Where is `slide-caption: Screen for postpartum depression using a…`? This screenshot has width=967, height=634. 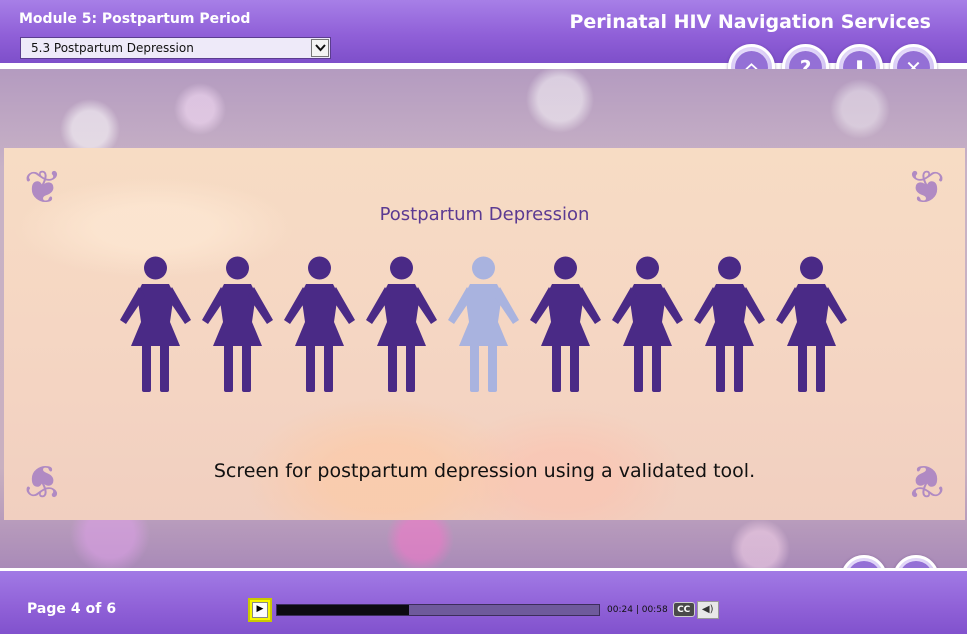 slide-caption: Screen for postpartum depression using a… is located at coordinates (484, 471).